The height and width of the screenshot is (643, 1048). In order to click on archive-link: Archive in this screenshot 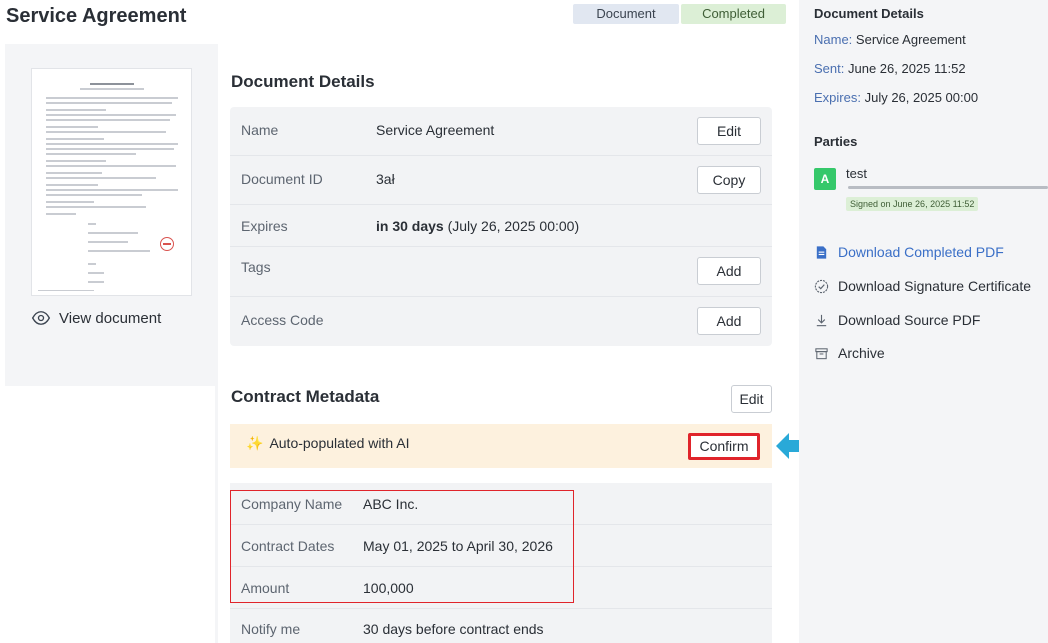, I will do `click(849, 353)`.